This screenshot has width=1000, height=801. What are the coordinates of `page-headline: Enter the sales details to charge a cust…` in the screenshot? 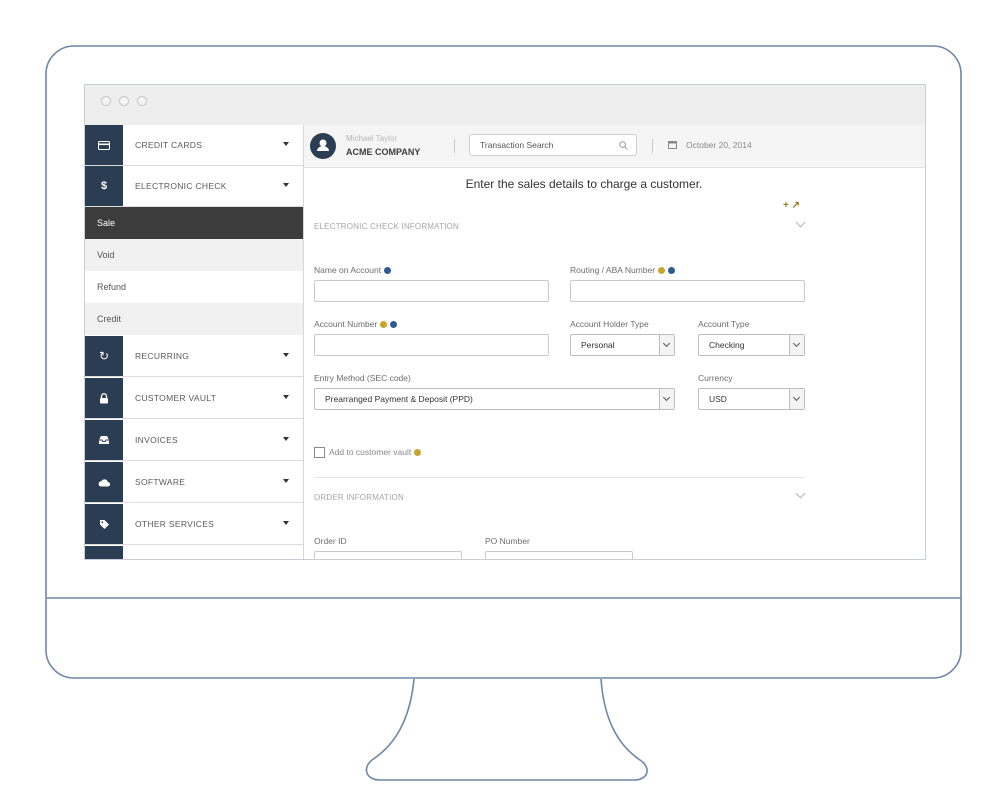 It's located at (584, 184).